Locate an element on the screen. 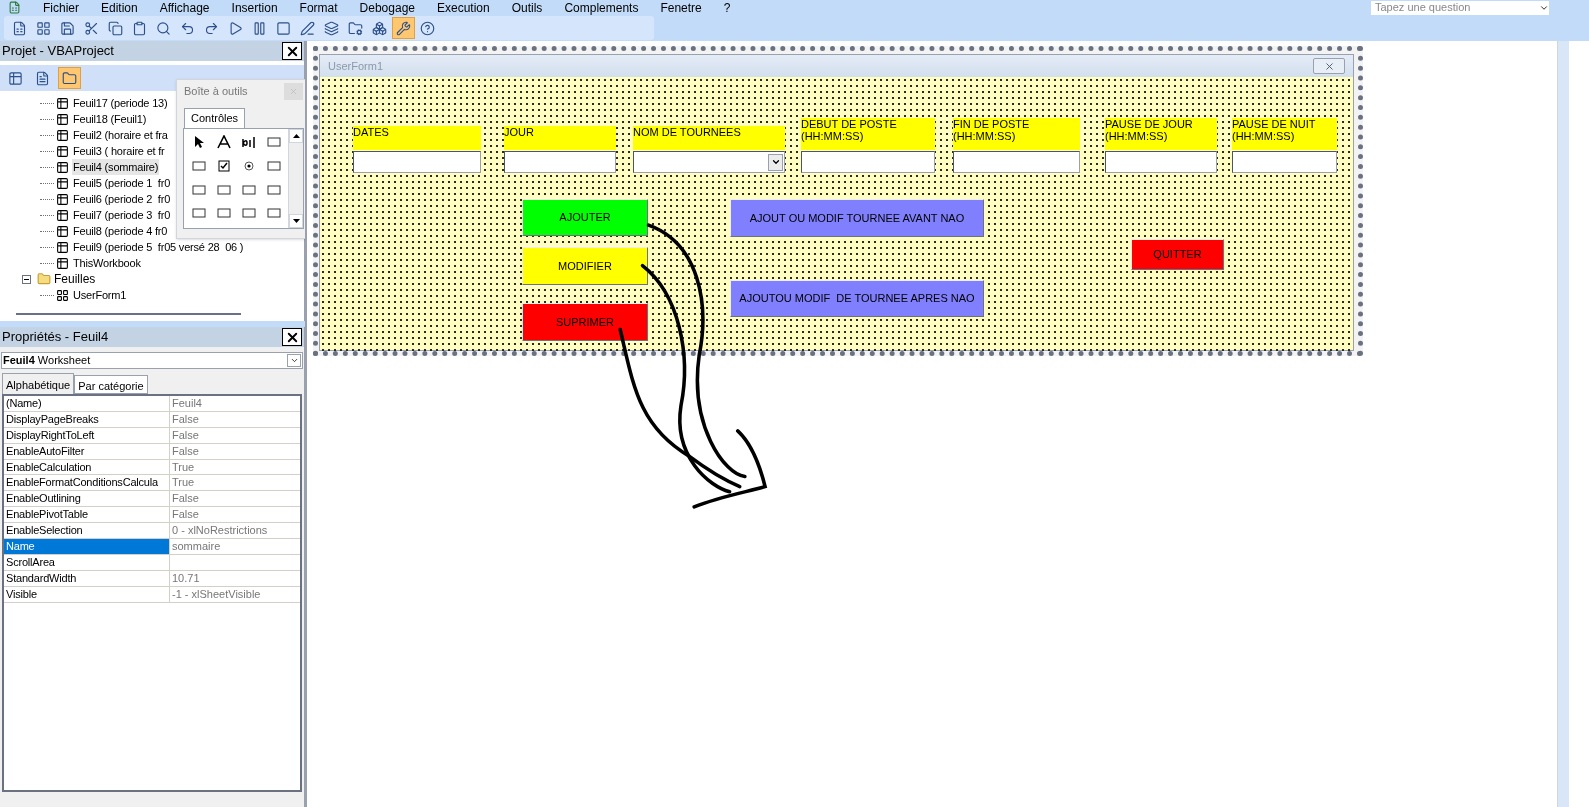 The image size is (1589, 807). tree-item: Feuil6 (periode 2 fr0 is located at coordinates (122, 199).